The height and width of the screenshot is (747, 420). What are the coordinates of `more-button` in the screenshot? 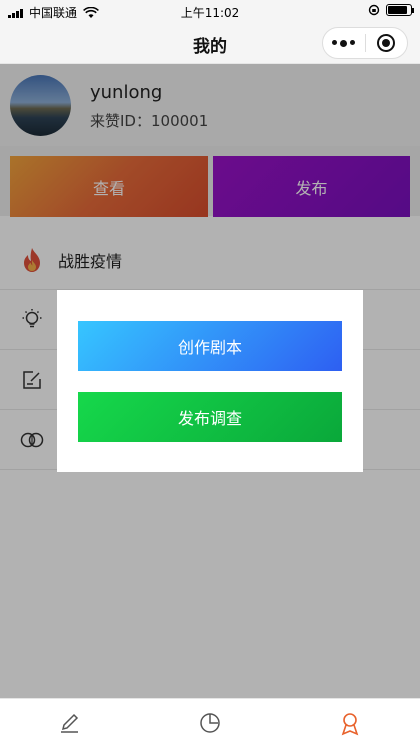 It's located at (344, 43).